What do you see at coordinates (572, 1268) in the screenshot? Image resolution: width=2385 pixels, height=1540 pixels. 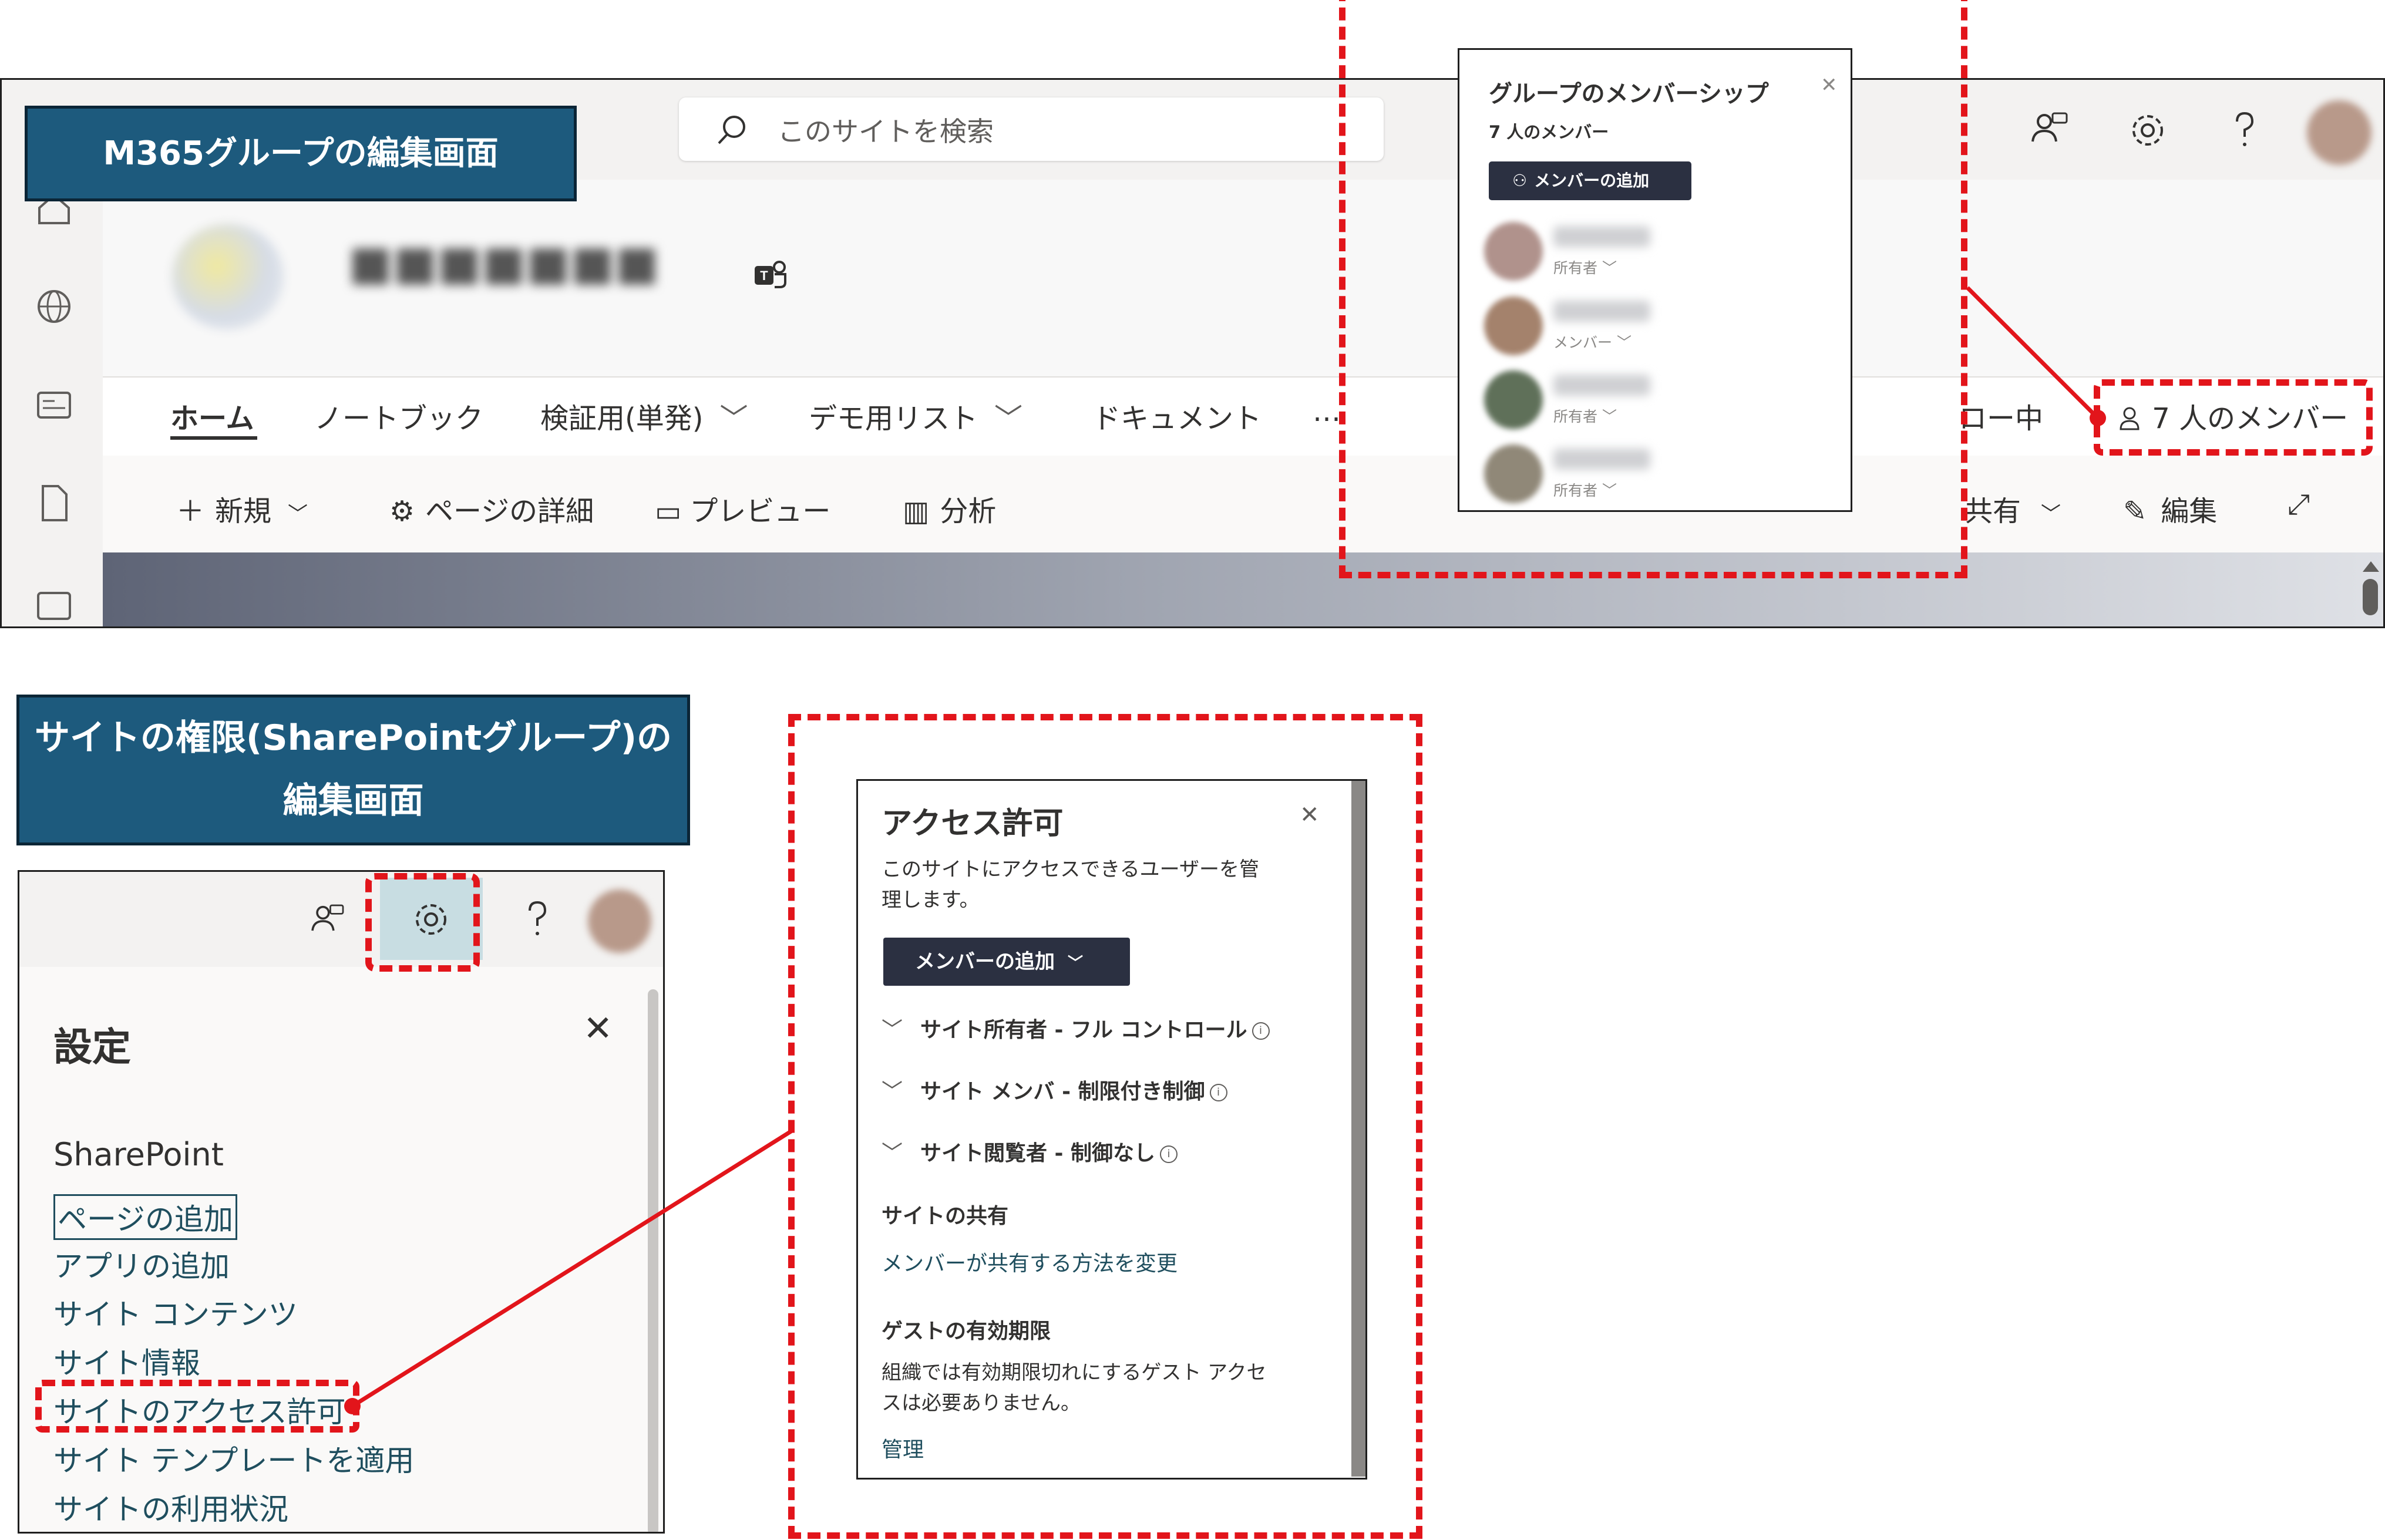 I see `permissions-connector-line` at bounding box center [572, 1268].